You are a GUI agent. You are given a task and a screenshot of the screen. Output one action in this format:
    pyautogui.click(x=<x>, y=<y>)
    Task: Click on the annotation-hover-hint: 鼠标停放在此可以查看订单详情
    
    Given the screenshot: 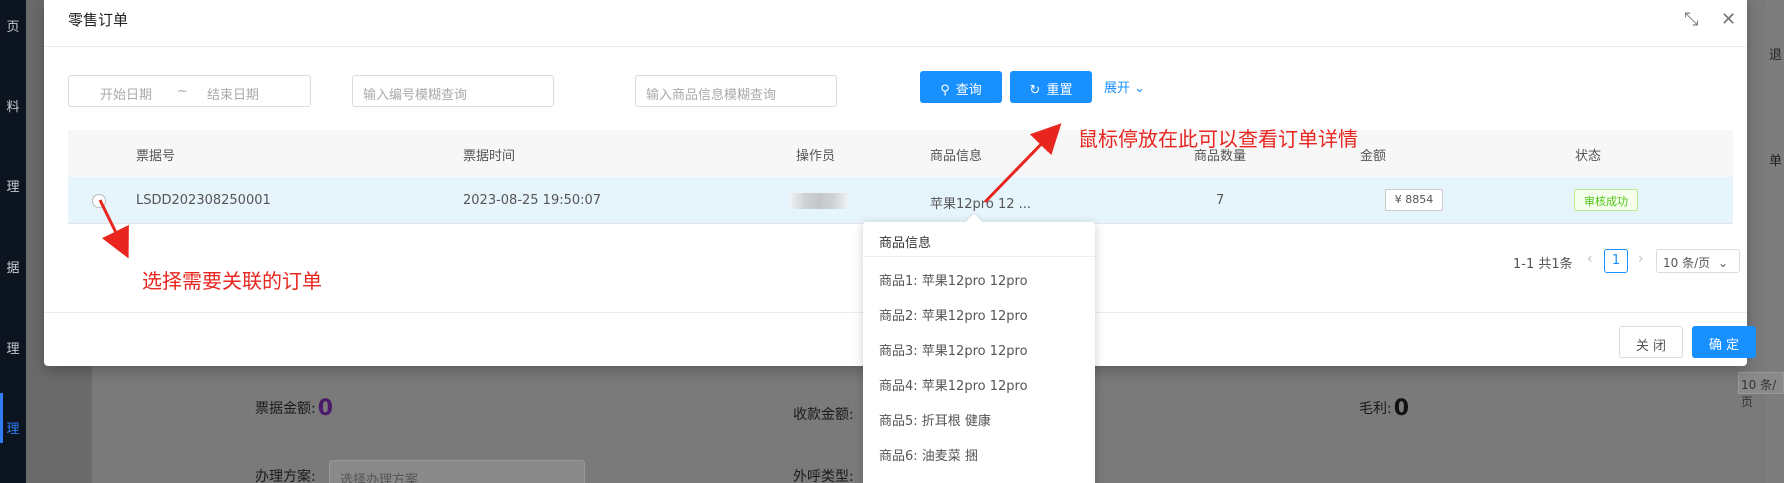 What is the action you would take?
    pyautogui.click(x=1218, y=139)
    